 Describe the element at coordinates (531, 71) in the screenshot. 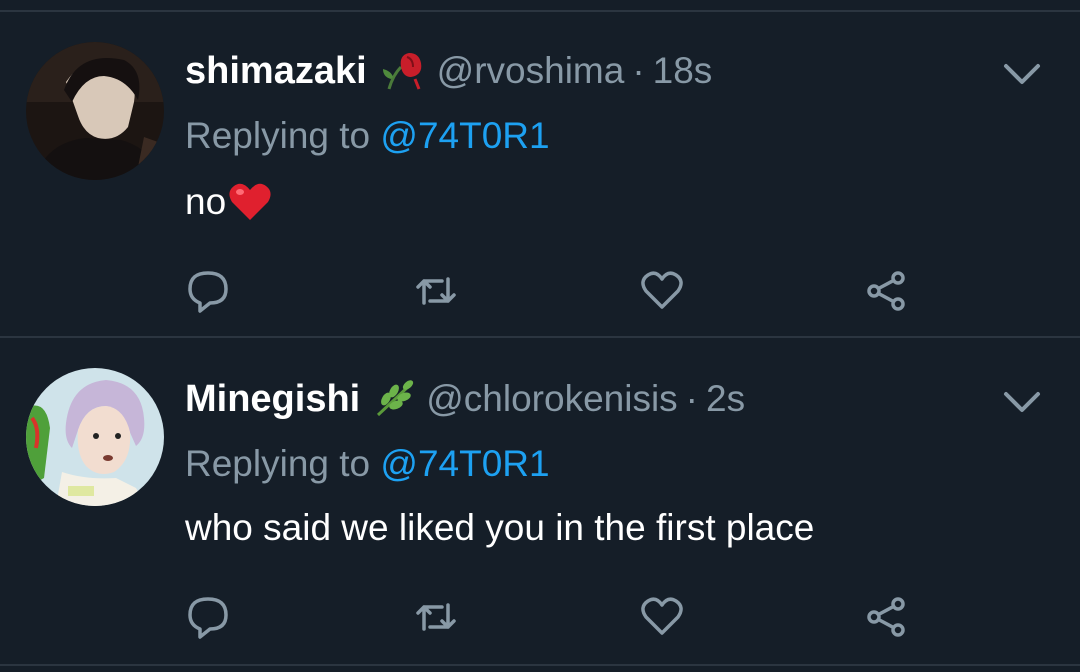

I see `user-handle: @rvoshima` at that location.